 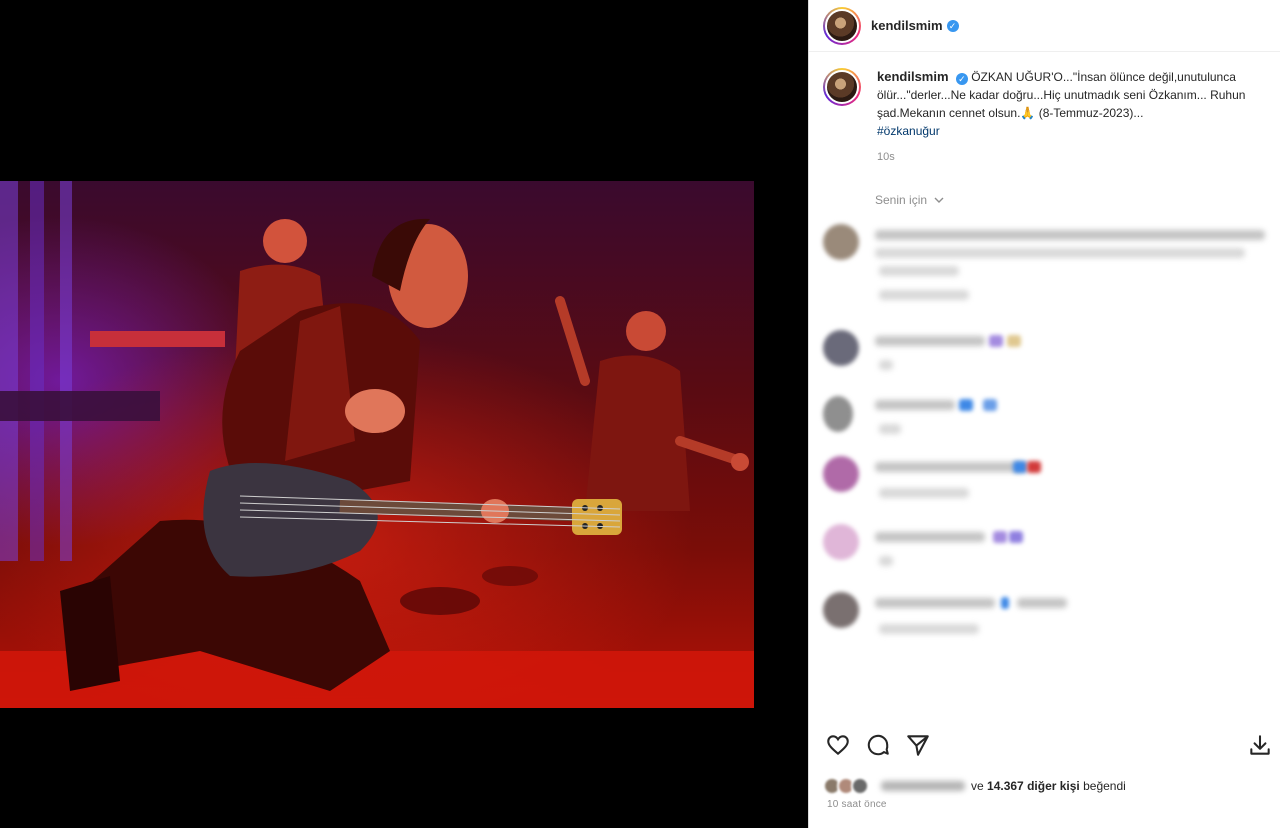 What do you see at coordinates (939, 200) in the screenshot?
I see `chevron-down-icon` at bounding box center [939, 200].